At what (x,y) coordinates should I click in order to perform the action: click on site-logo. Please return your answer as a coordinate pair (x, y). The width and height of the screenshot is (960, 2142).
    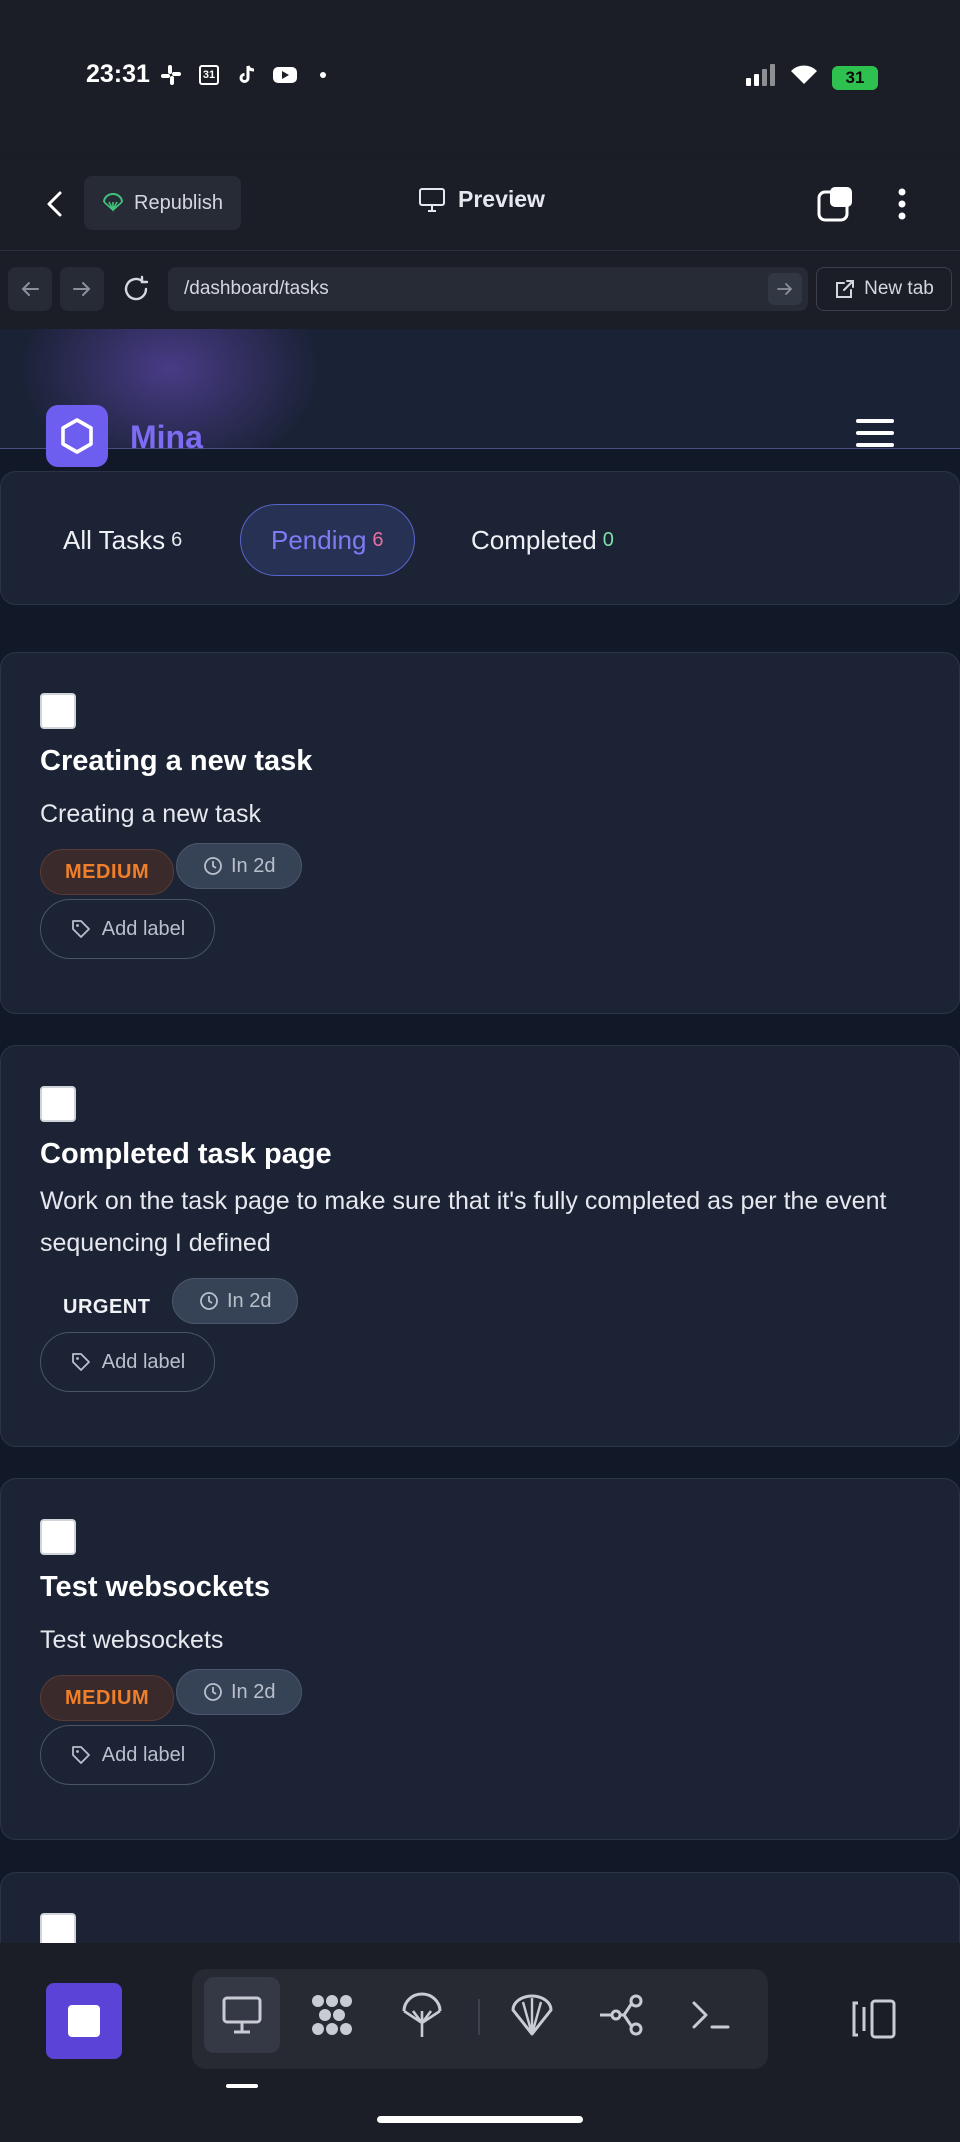
    Looking at the image, I should click on (77, 436).